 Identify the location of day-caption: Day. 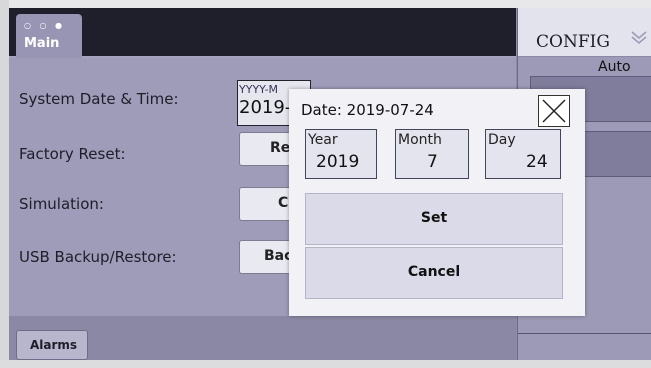
(502, 140).